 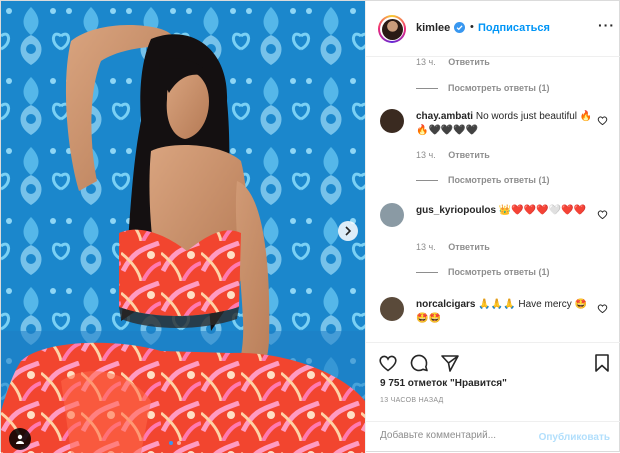 I want to click on commenter-username: chay.ambati, so click(x=444, y=116).